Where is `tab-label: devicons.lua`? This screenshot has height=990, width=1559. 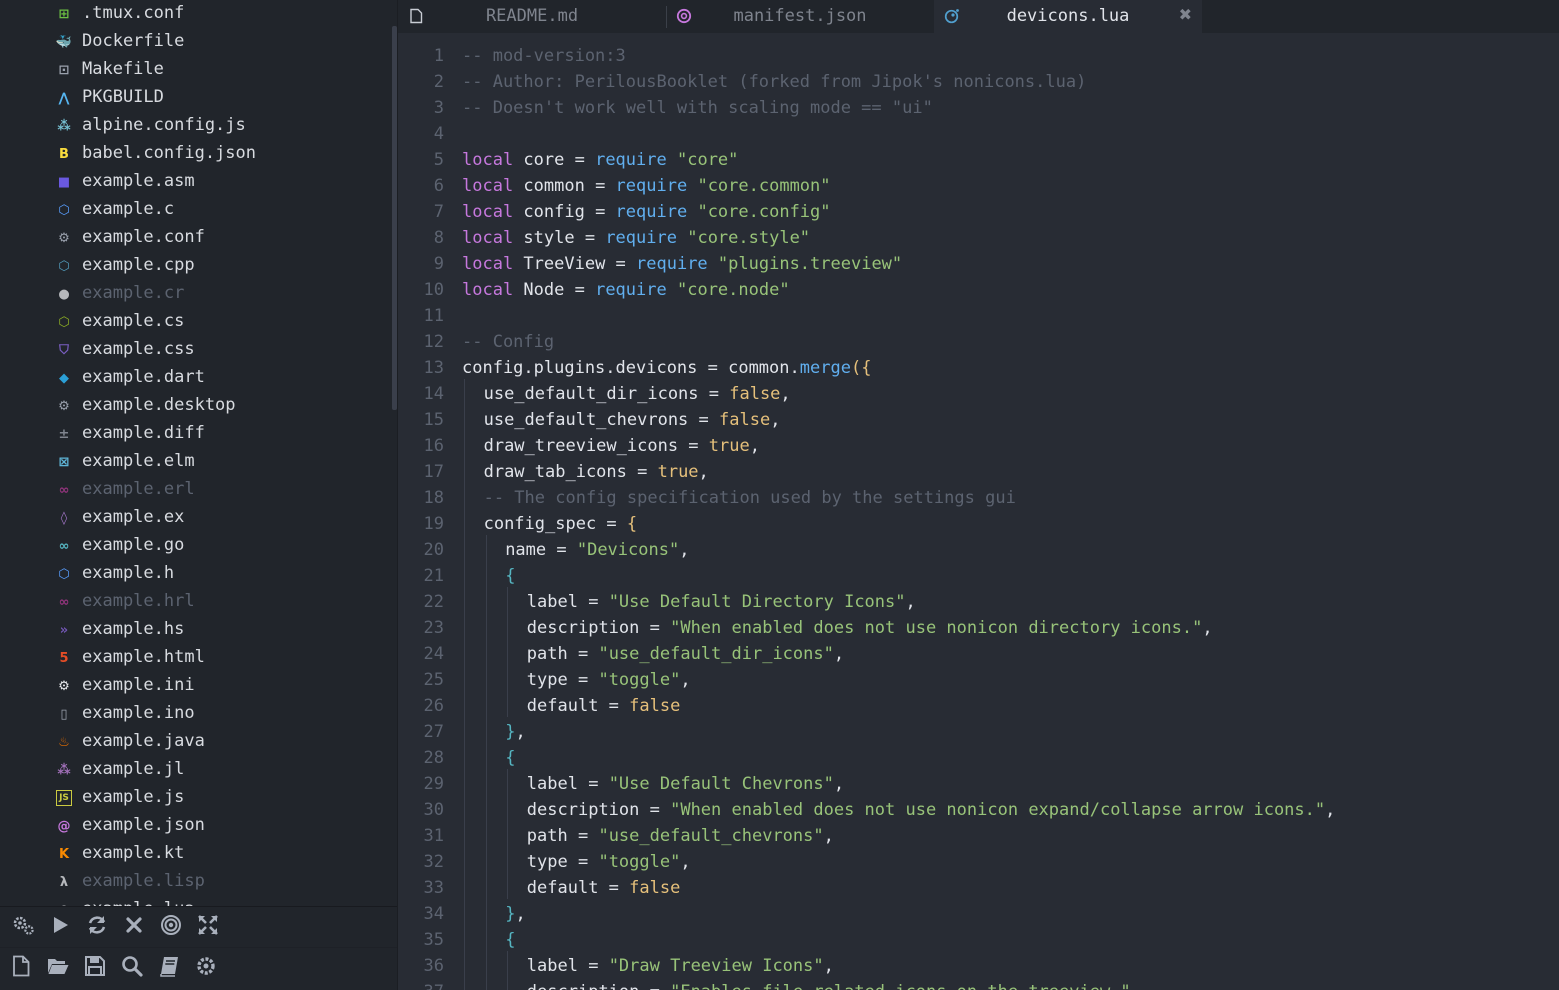 tab-label: devicons.lua is located at coordinates (1068, 16).